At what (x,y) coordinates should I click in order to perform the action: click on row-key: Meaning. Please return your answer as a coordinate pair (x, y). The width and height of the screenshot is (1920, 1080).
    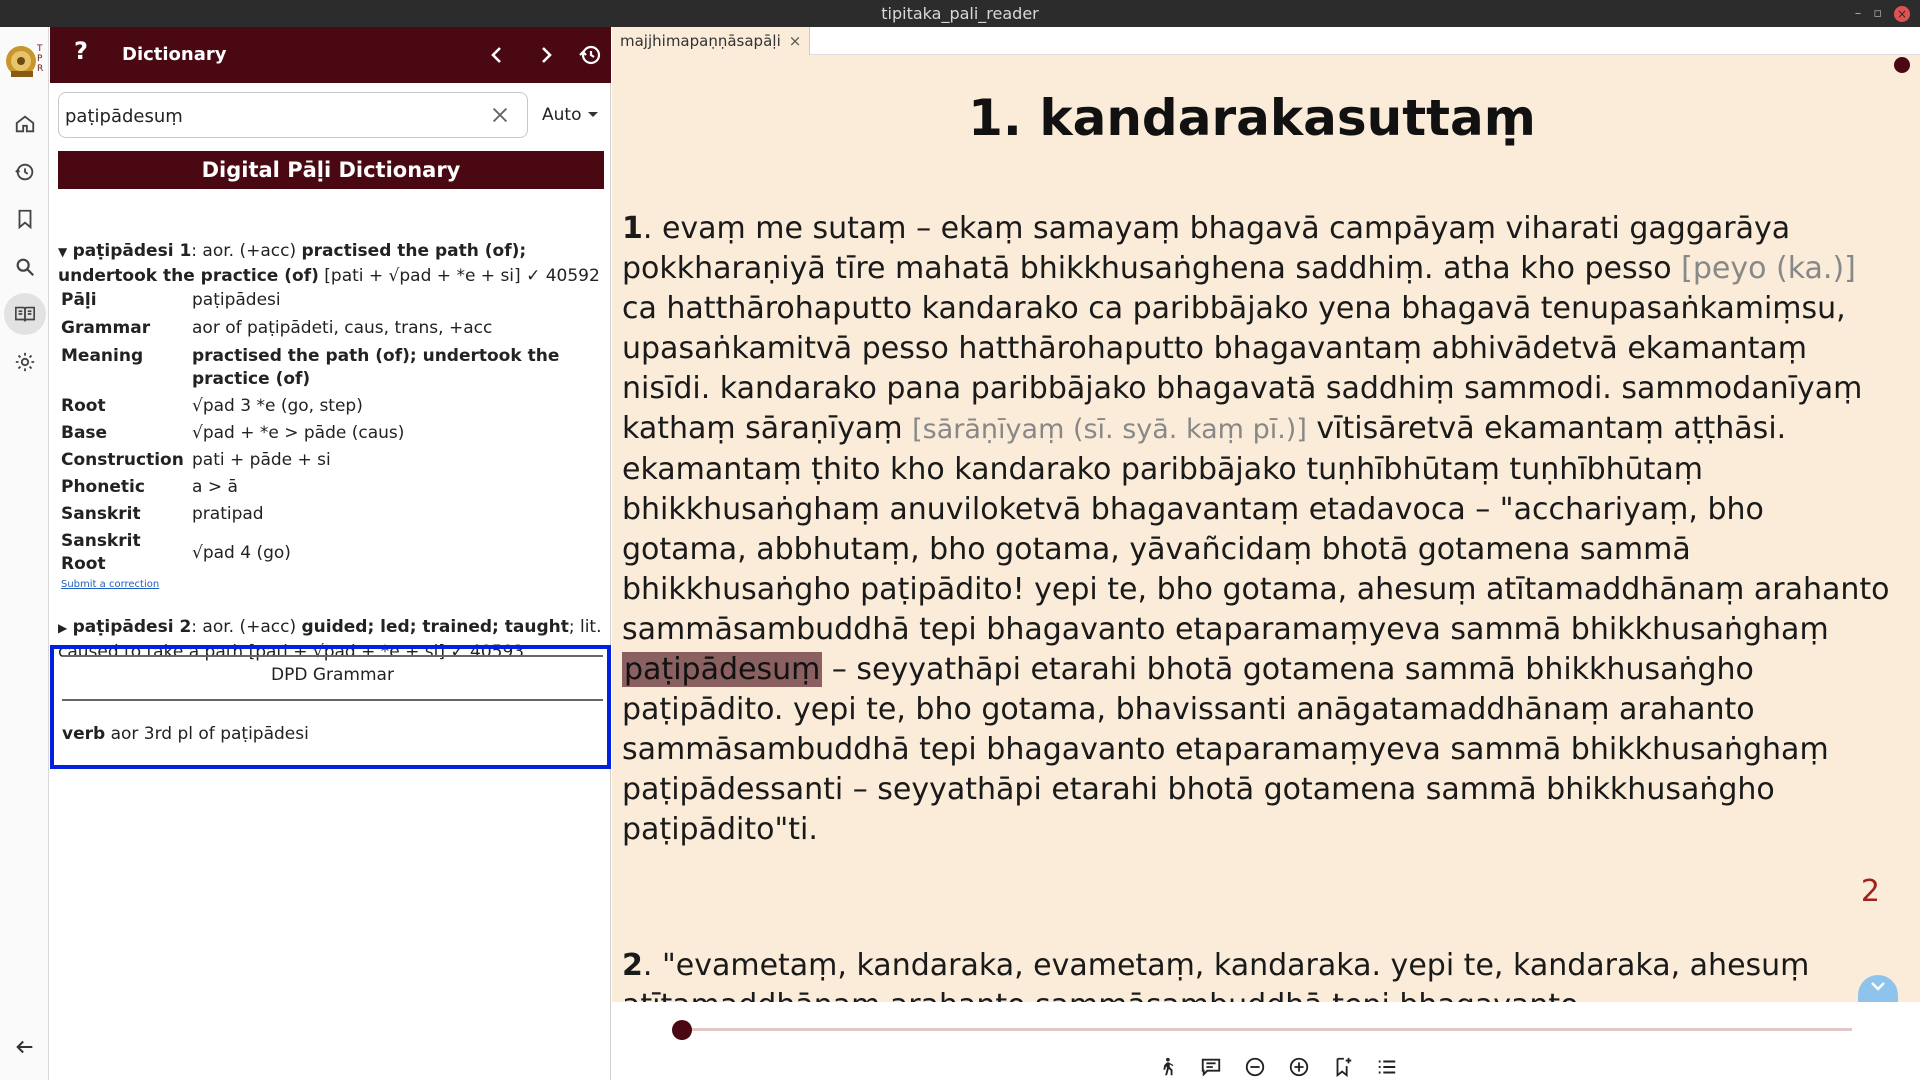
    Looking at the image, I should click on (102, 356).